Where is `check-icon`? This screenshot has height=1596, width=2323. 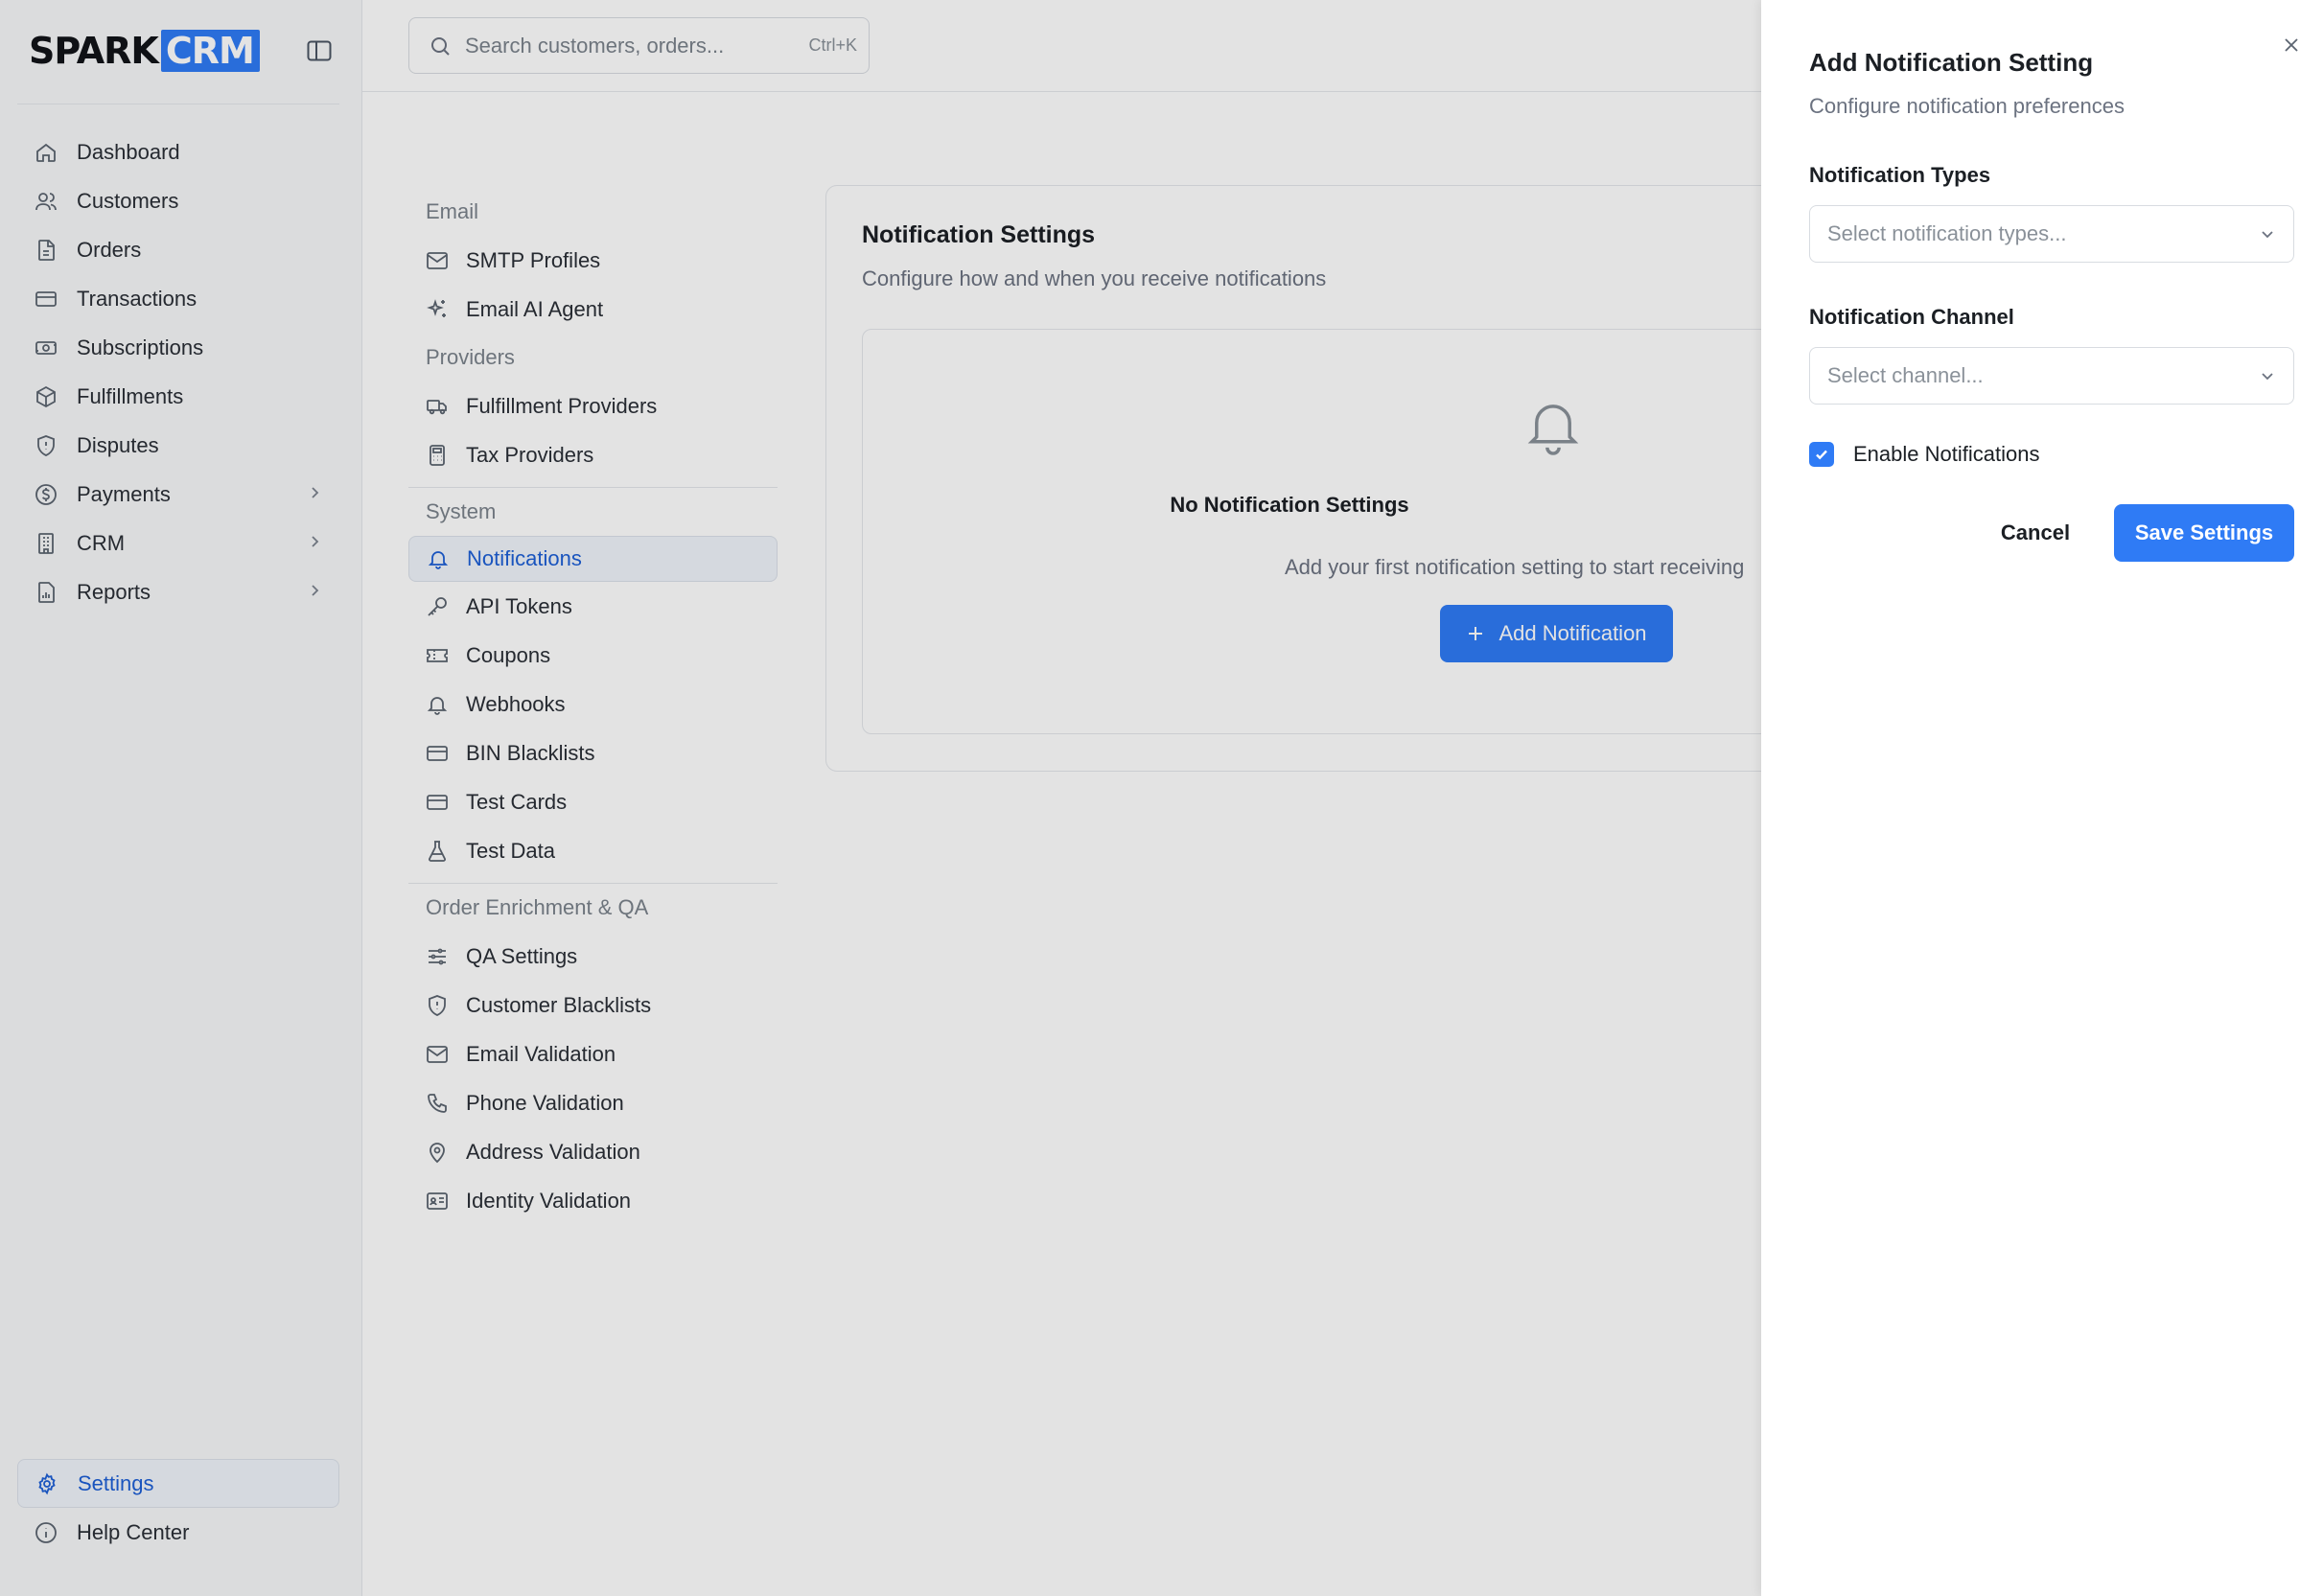 check-icon is located at coordinates (1822, 455).